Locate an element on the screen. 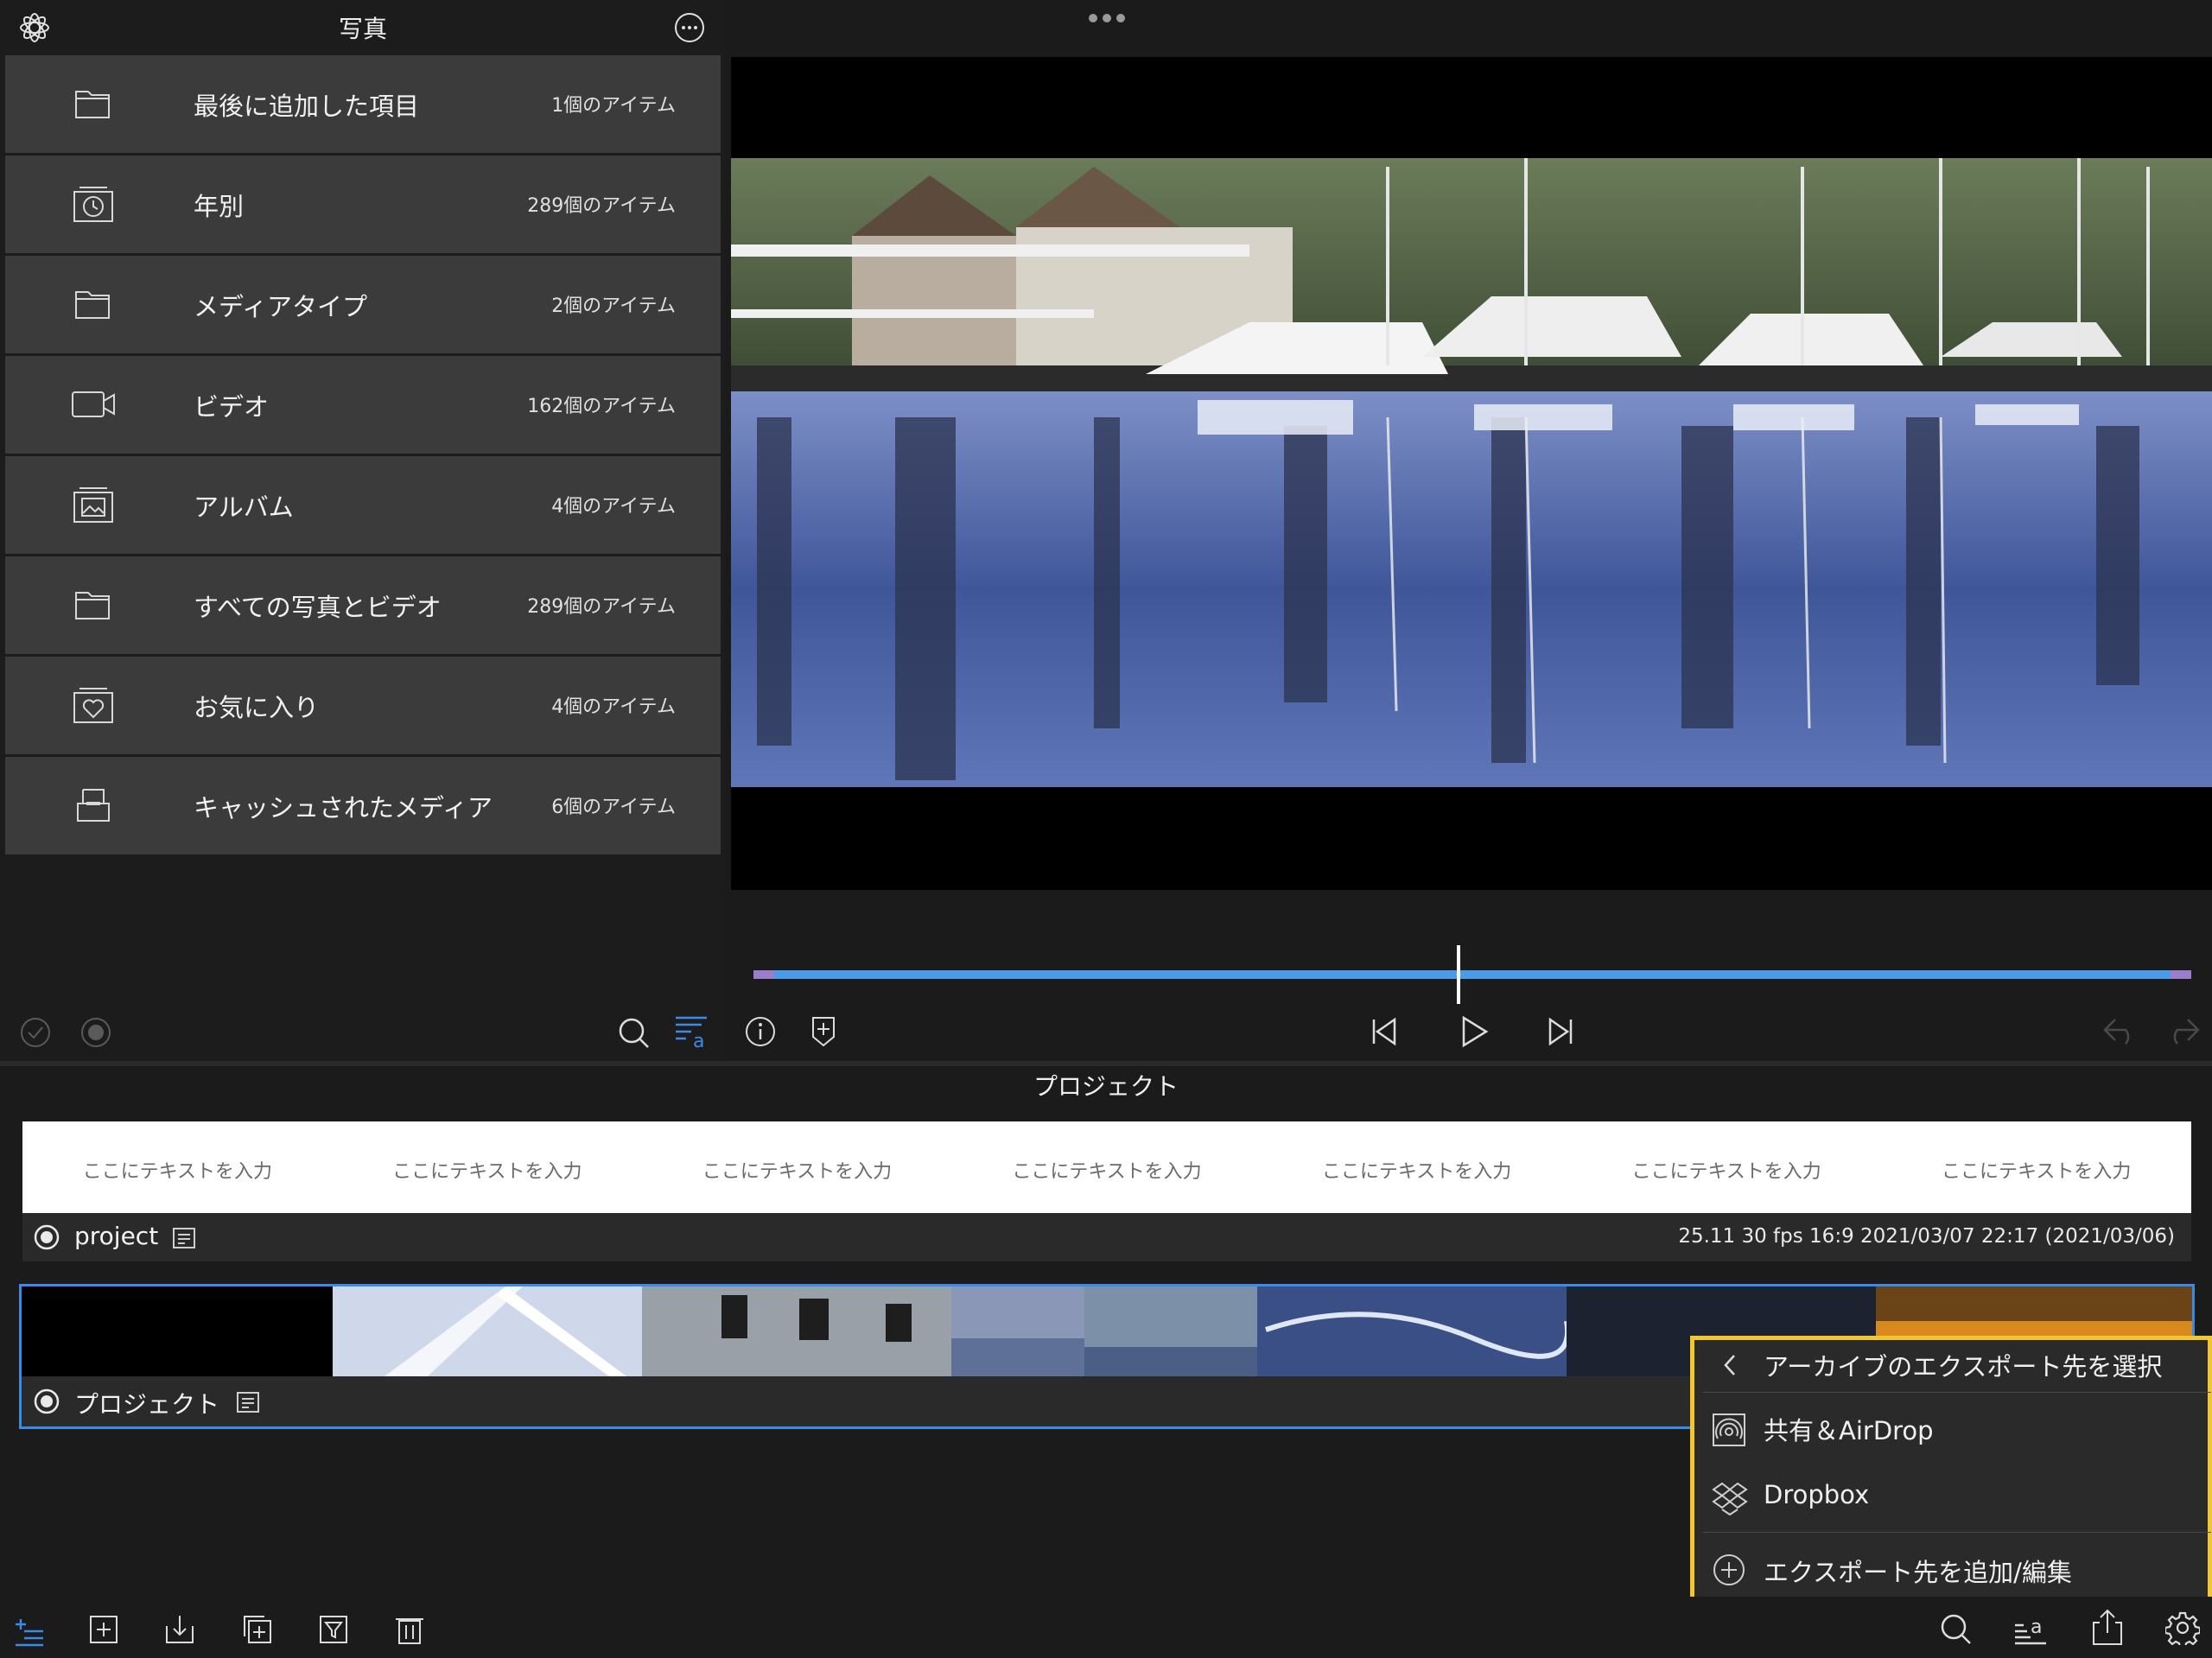  share-export-icon is located at coordinates (2107, 1628).